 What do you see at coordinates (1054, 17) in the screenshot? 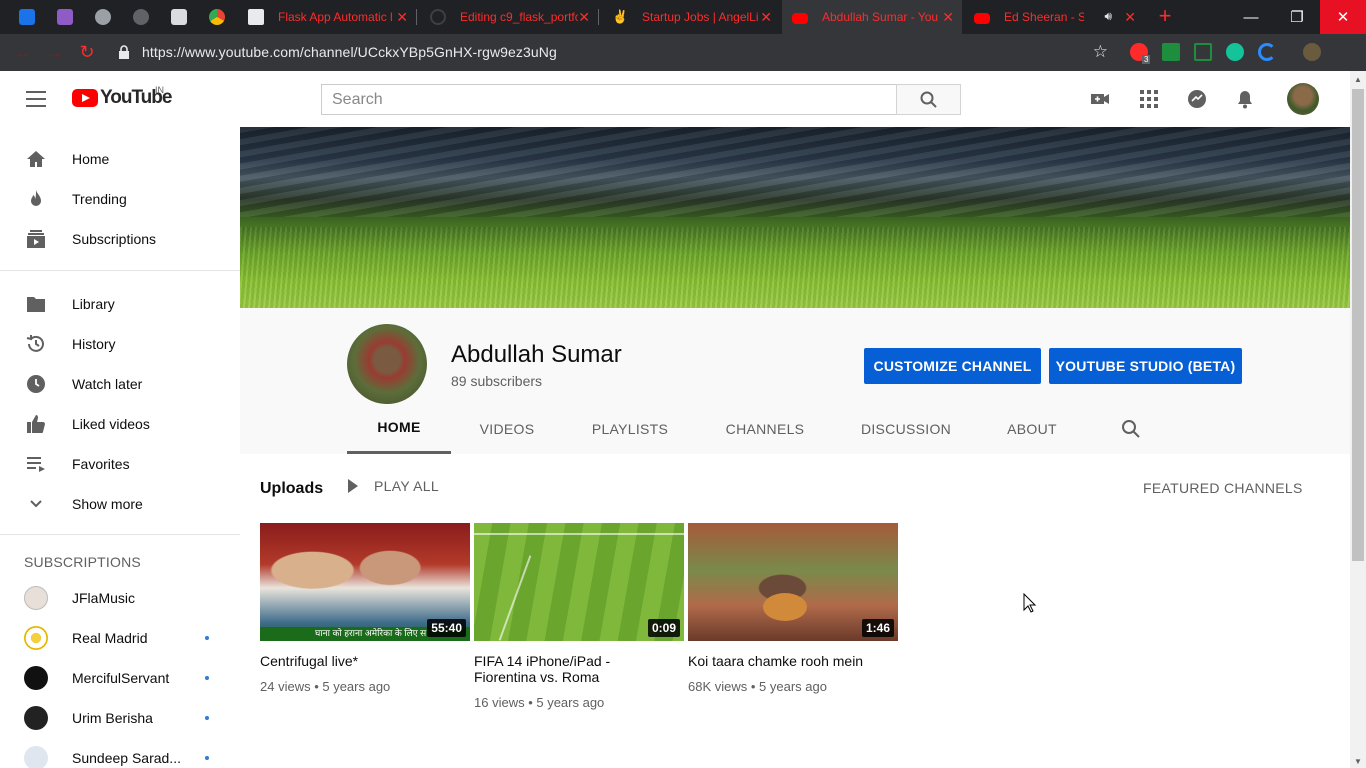
I see `browser-tab: Ed Sheeran - Sha 🔊︎ ✕` at bounding box center [1054, 17].